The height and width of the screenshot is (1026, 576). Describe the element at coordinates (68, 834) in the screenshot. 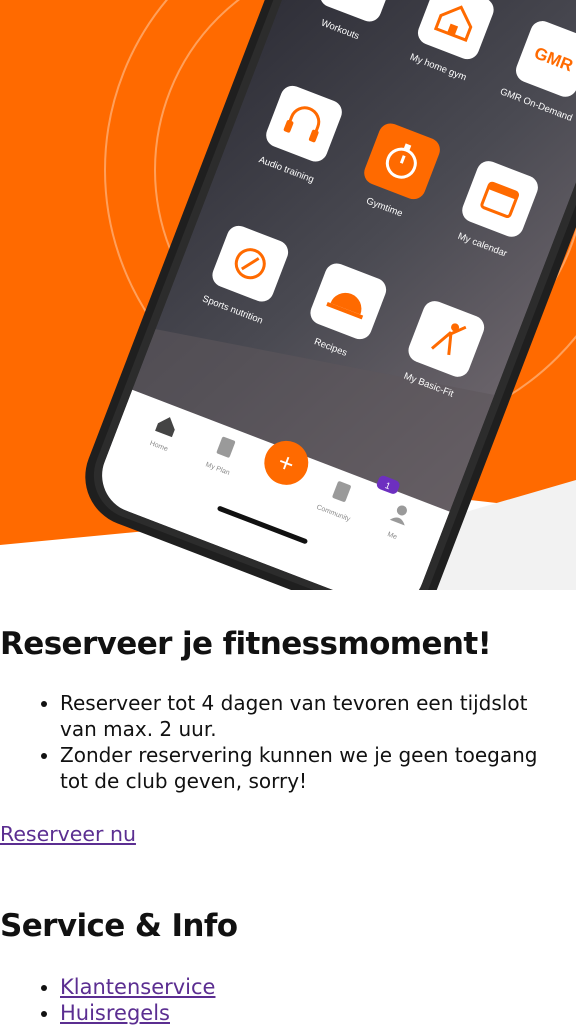

I see `reserve-now-link: Reserveer nu` at that location.